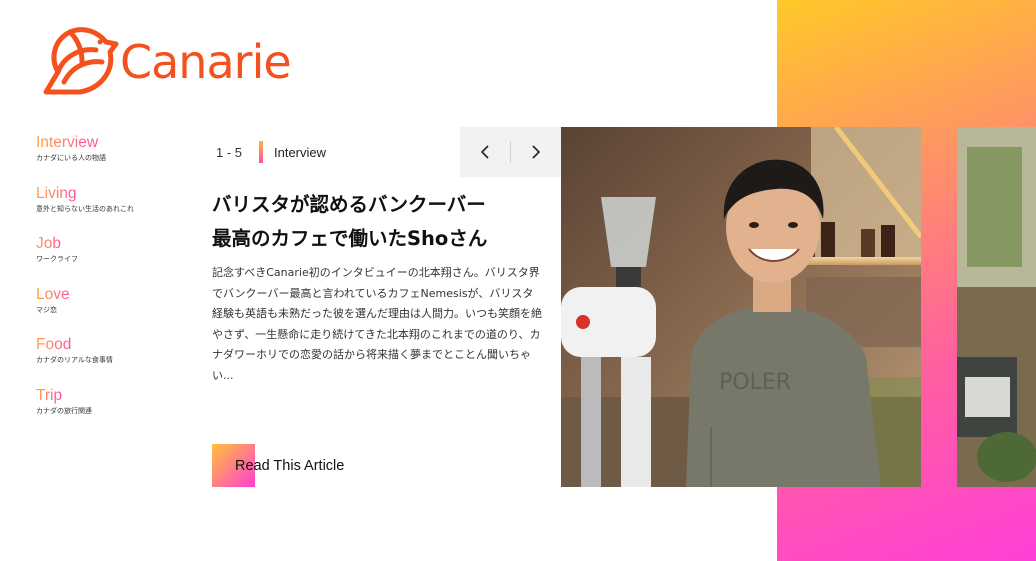 The width and height of the screenshot is (1036, 561). What do you see at coordinates (64, 410) in the screenshot?
I see `nav-item-sub: カナダの旅行関連` at bounding box center [64, 410].